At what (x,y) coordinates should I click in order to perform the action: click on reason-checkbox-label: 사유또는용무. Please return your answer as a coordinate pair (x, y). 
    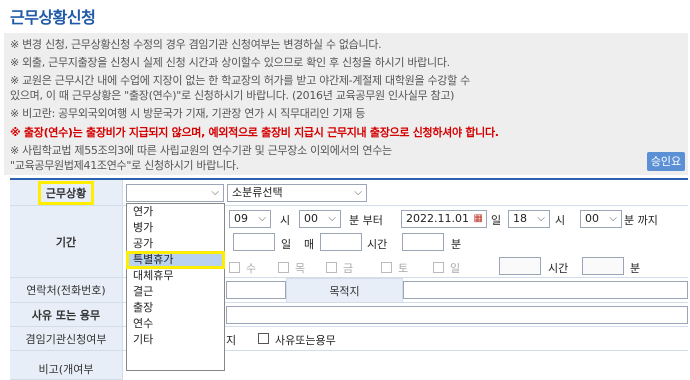
    Looking at the image, I should click on (305, 340).